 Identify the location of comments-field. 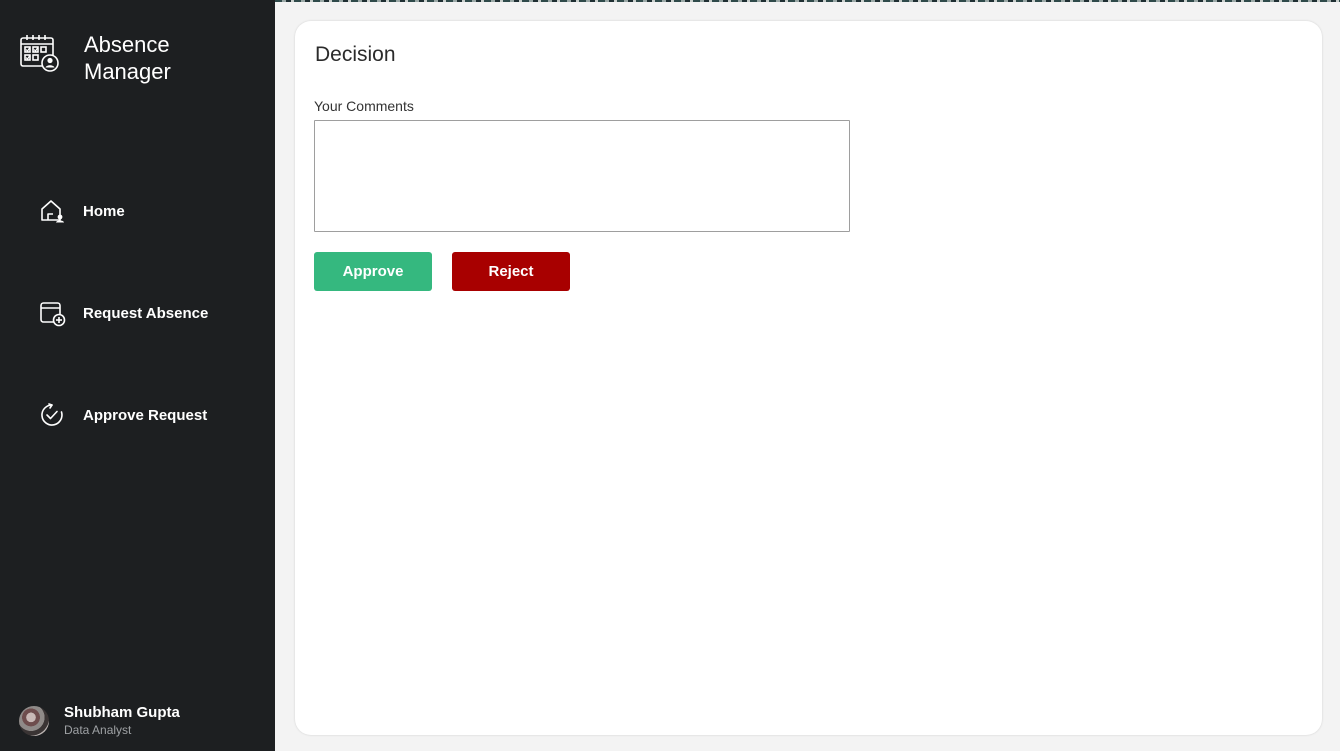
(582, 176).